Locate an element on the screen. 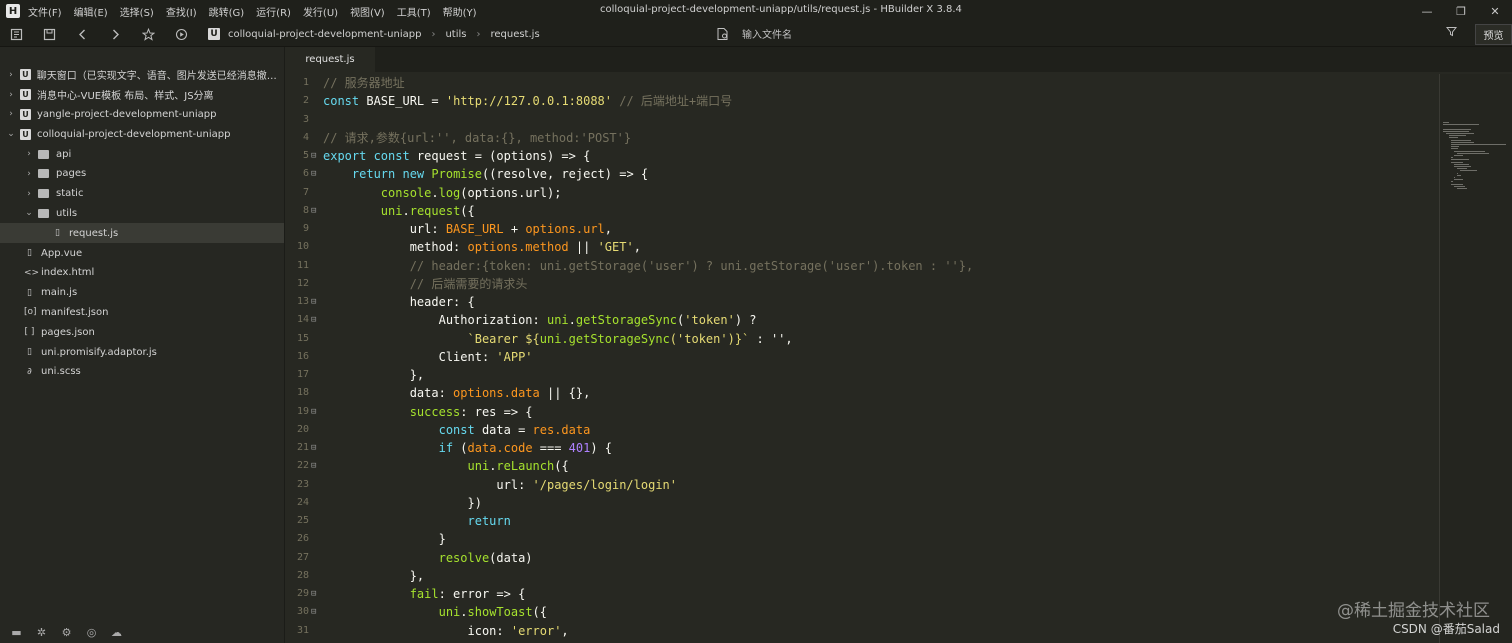 This screenshot has width=1512, height=643. restore-button: ❐ is located at coordinates (1461, 11).